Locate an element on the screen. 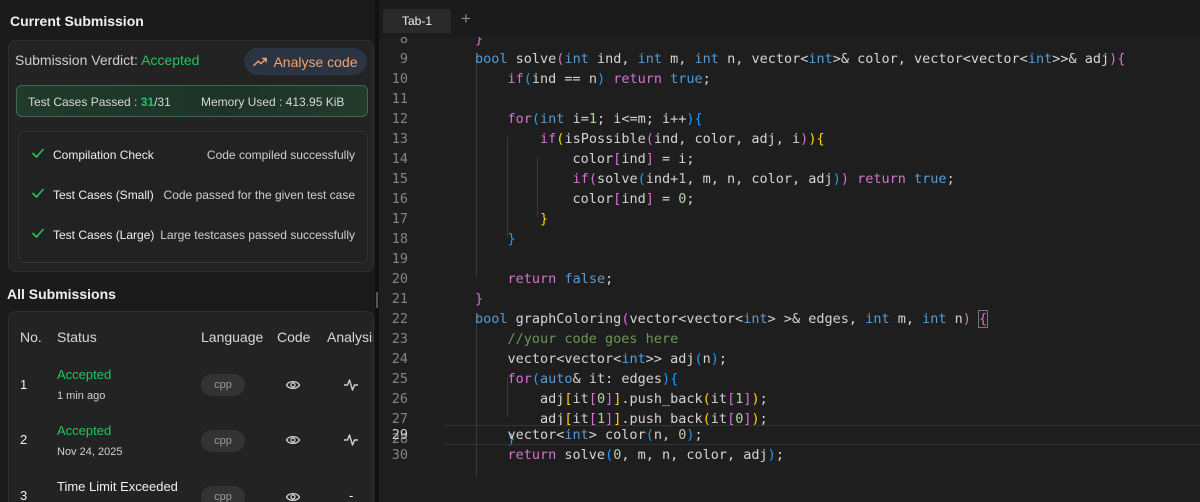  tab-1: Tab-1 is located at coordinates (417, 21).